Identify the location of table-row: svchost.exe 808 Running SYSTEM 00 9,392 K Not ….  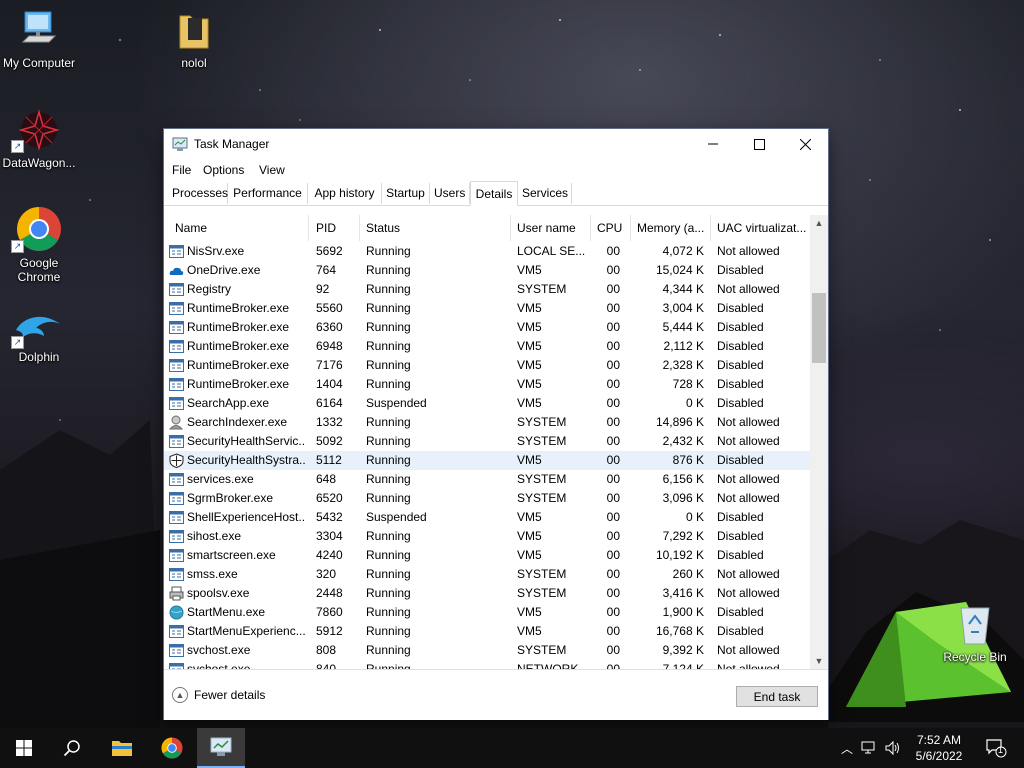
(487, 650).